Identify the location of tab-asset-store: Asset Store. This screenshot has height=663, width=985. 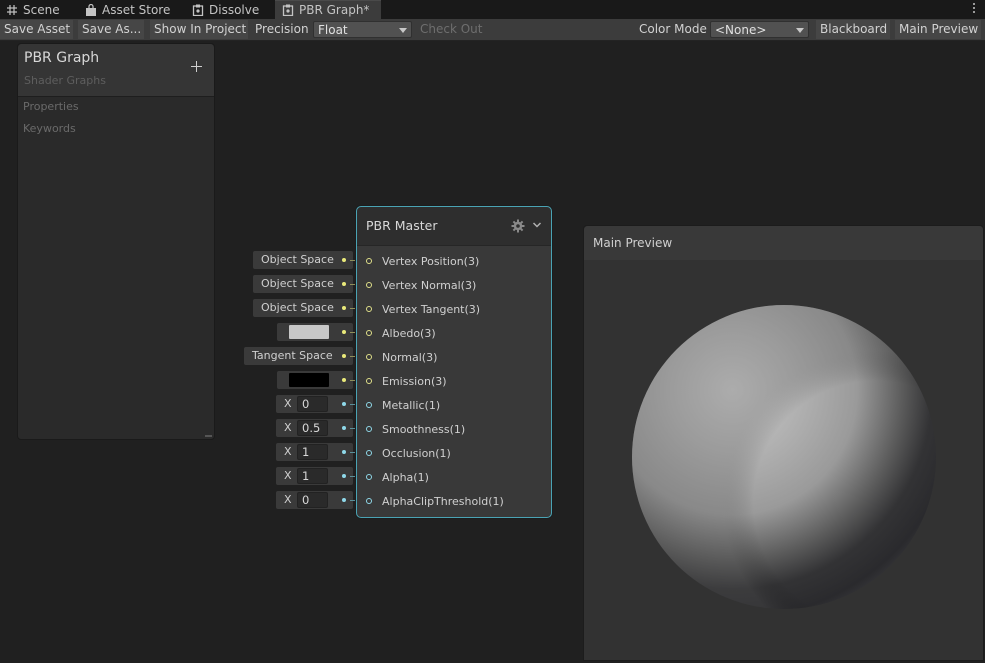
(127, 9).